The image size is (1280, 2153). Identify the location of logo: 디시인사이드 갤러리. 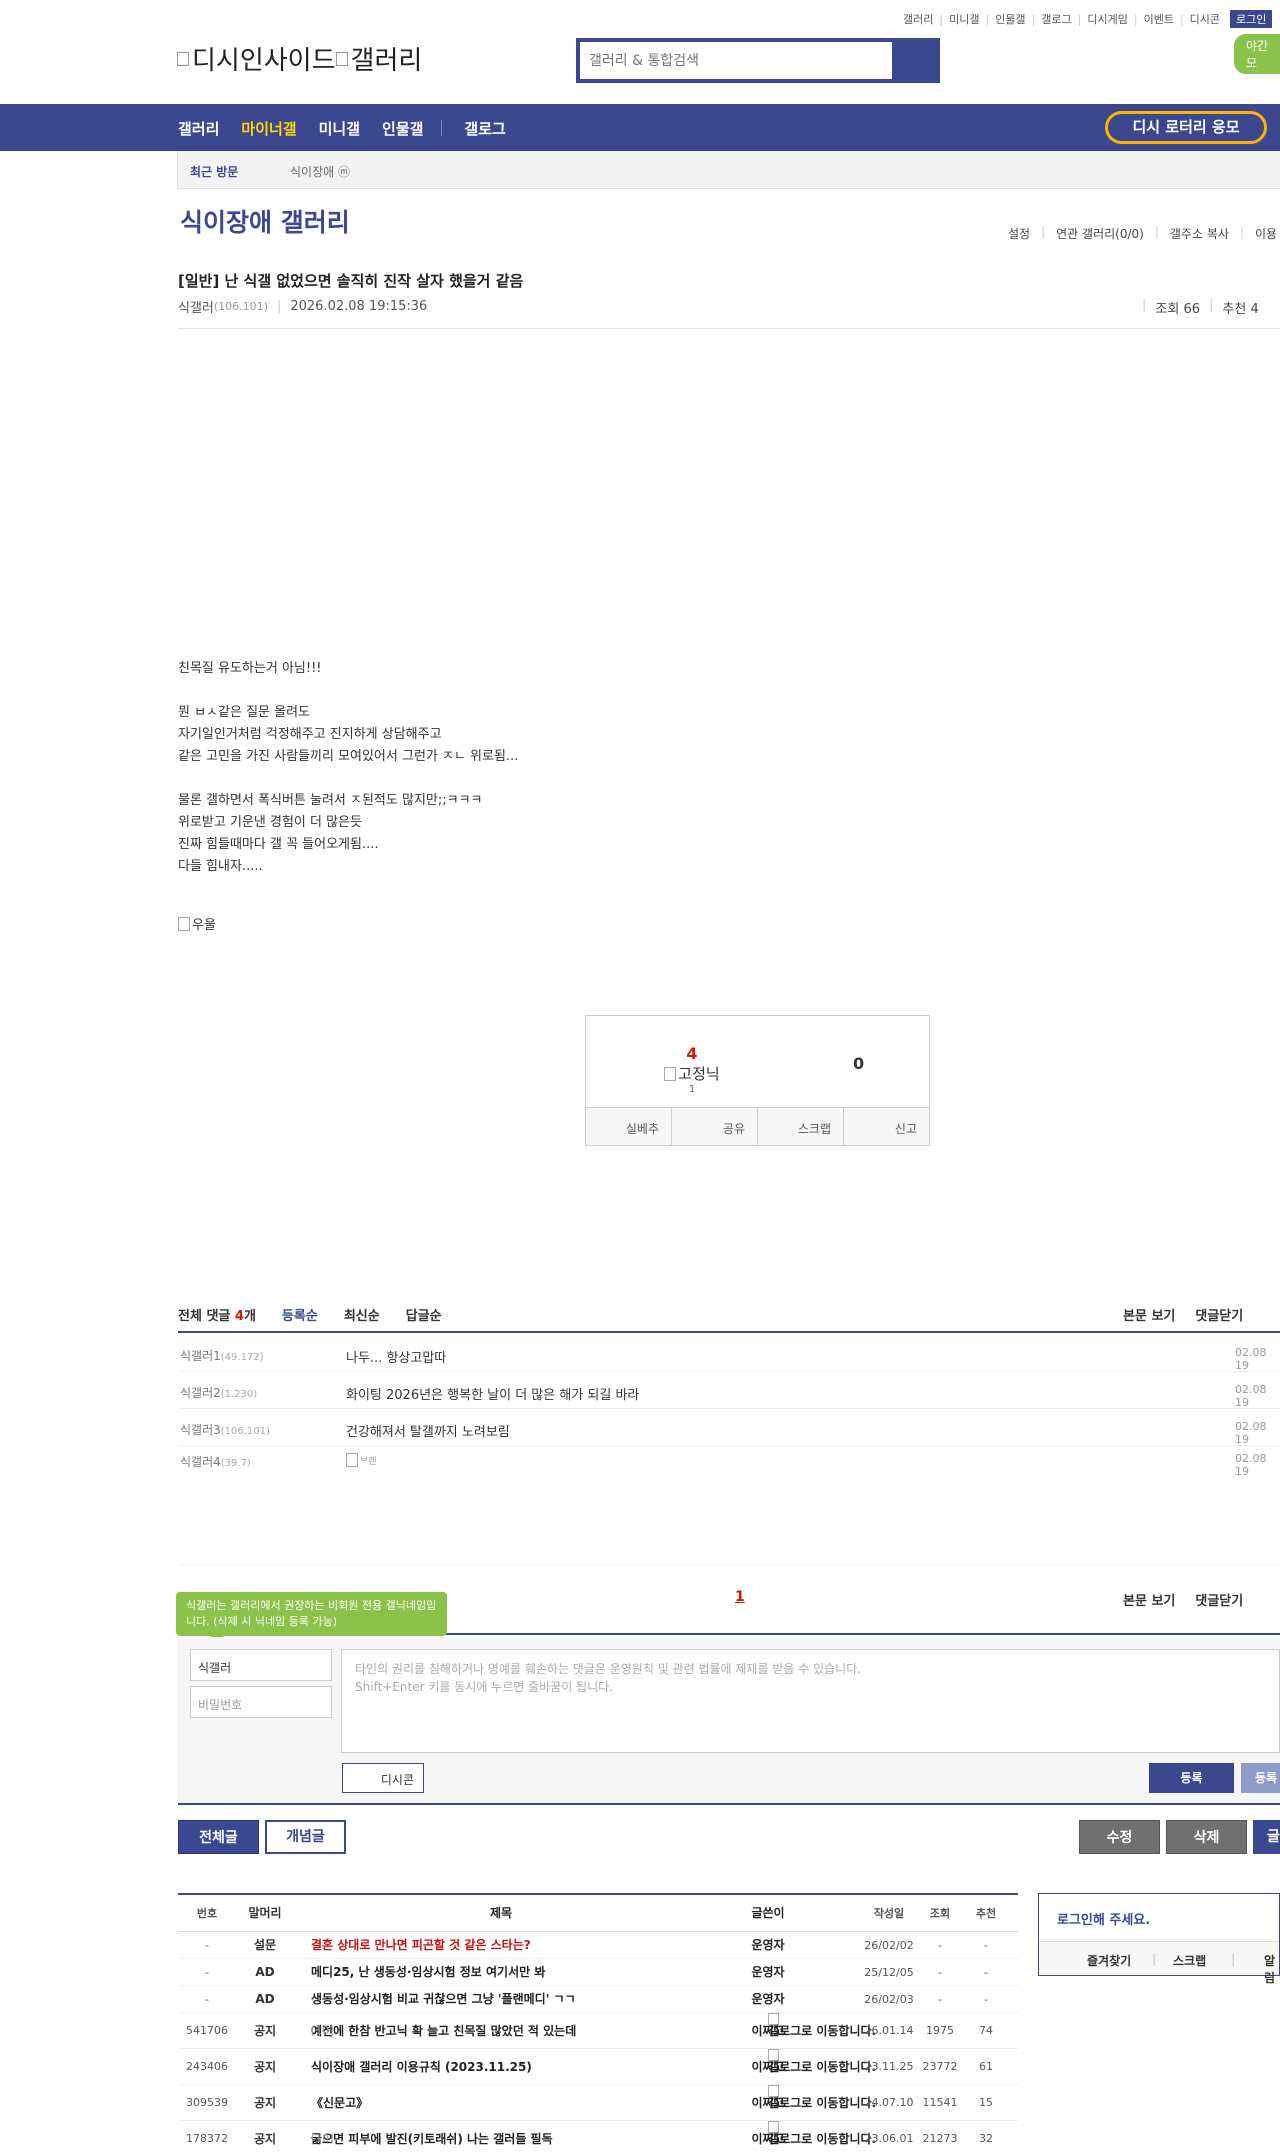
(299, 58).